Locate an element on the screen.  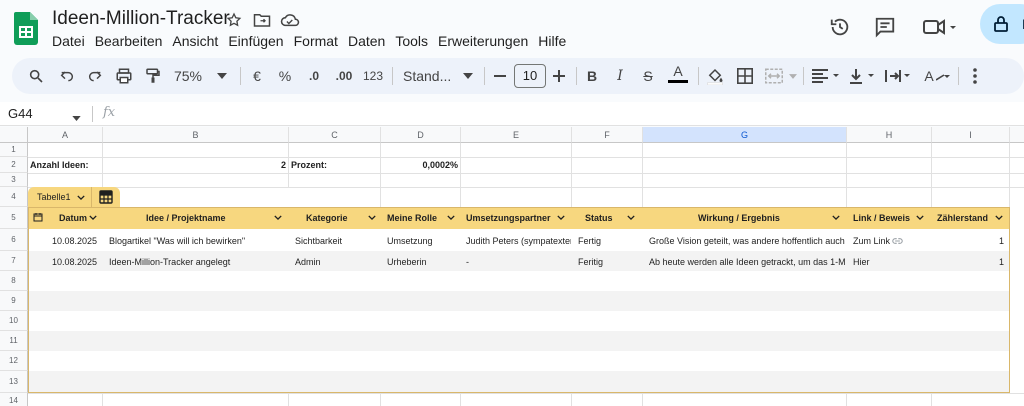
count-label: Anzahl Ideen: is located at coordinates (59, 165).